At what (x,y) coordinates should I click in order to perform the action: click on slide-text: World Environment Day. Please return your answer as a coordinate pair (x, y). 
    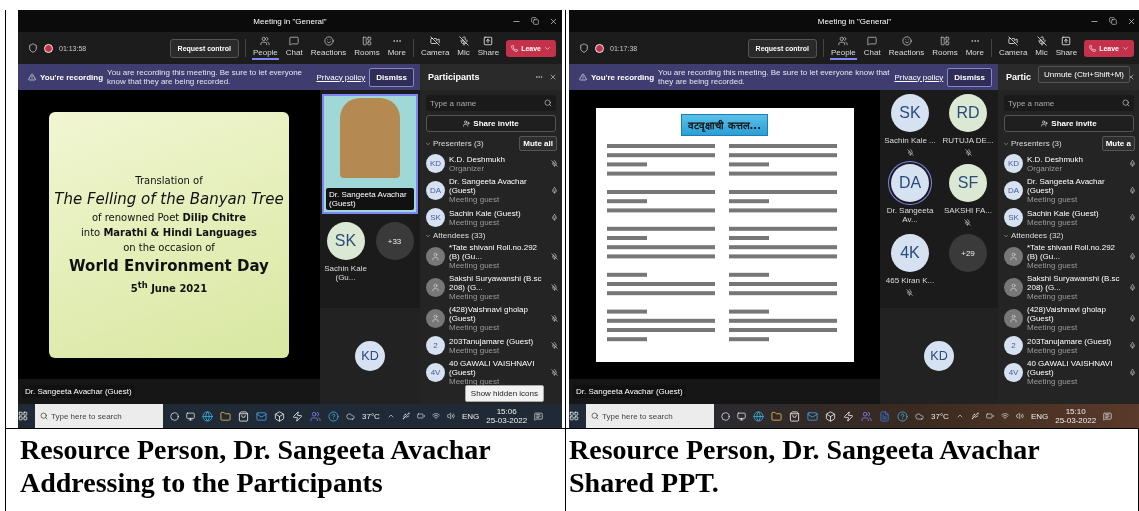
    Looking at the image, I should click on (169, 266).